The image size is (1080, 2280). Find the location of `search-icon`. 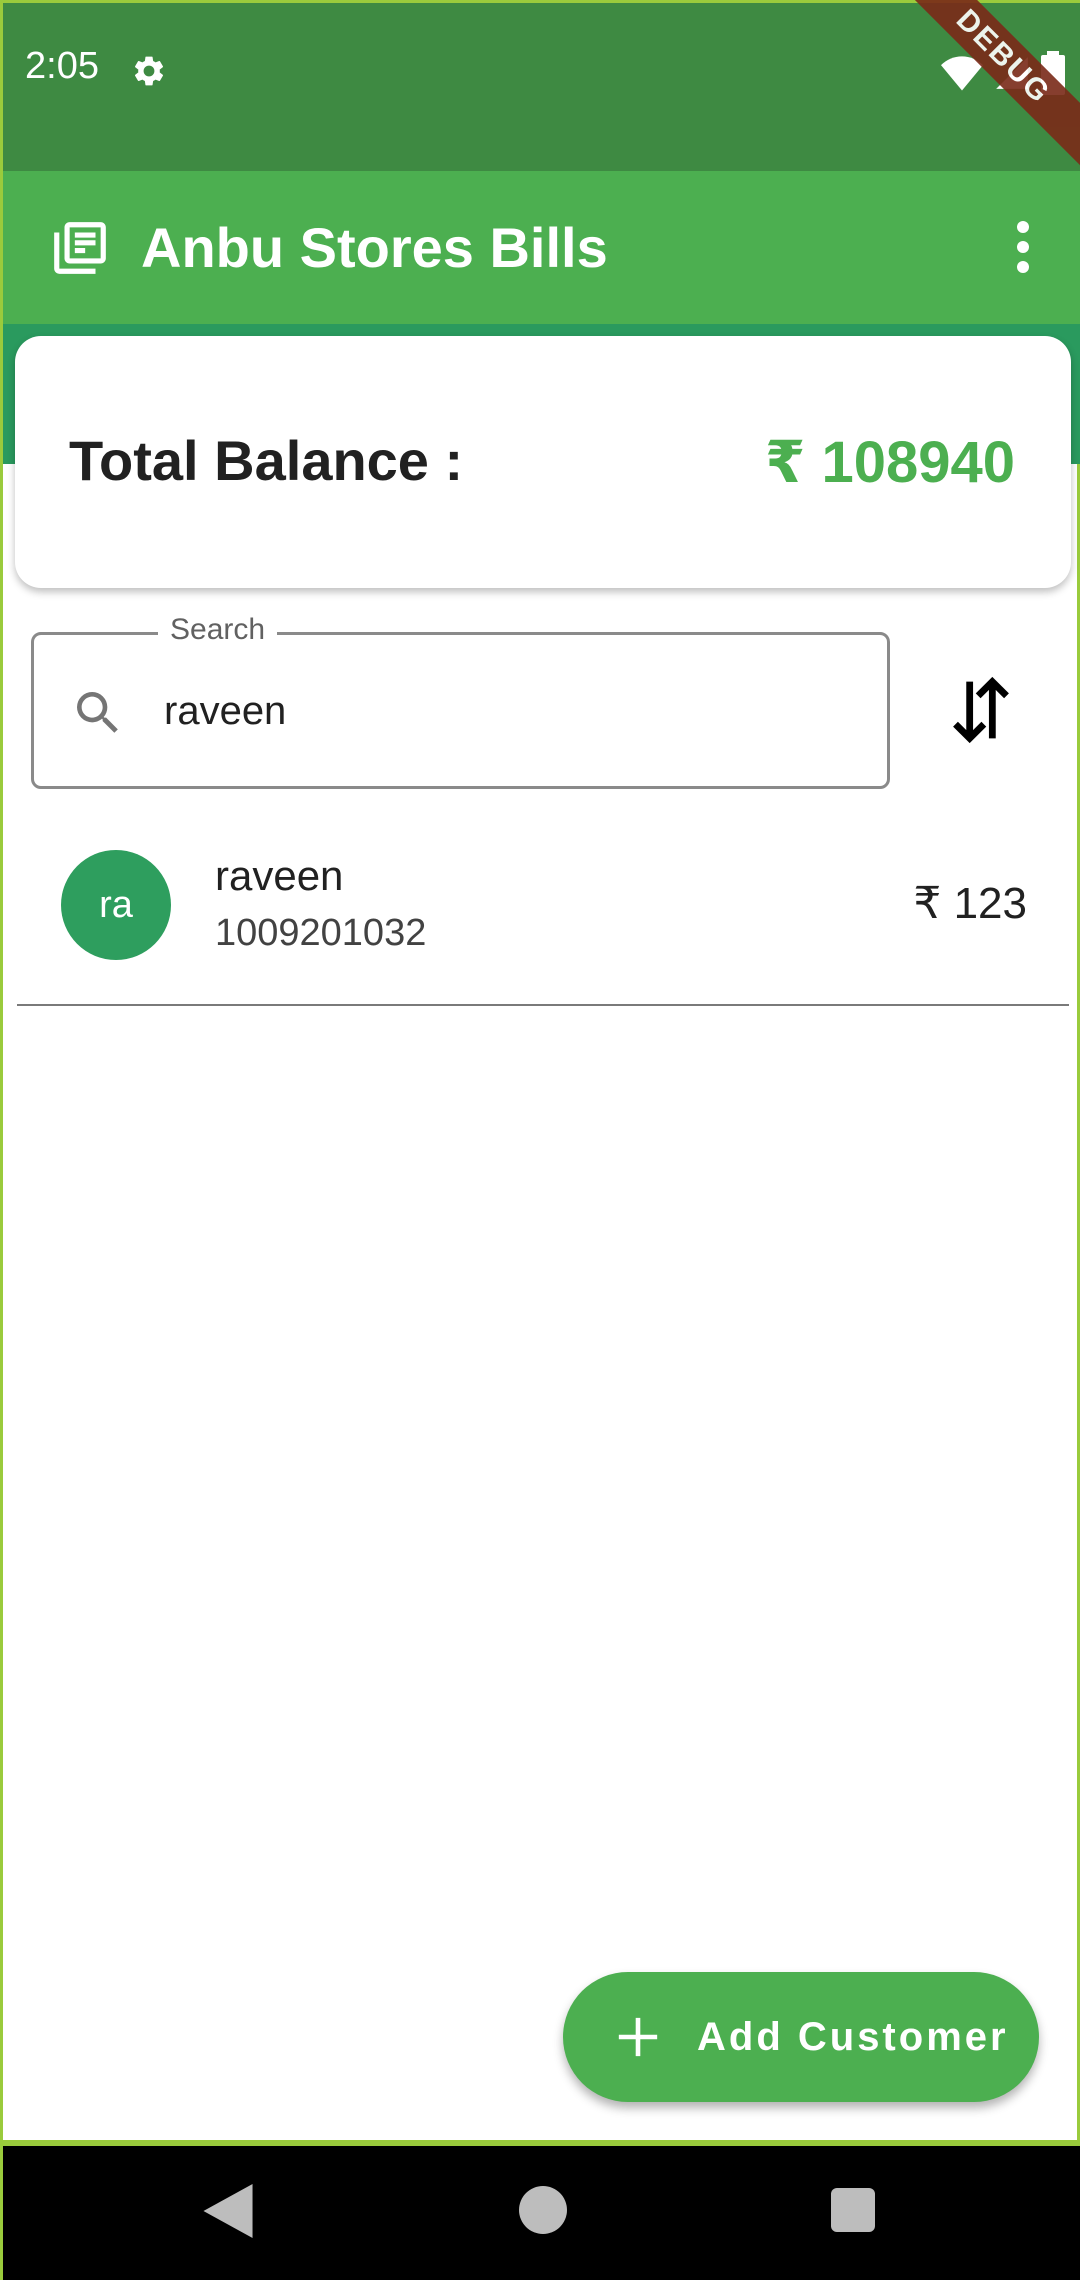

search-icon is located at coordinates (97, 712).